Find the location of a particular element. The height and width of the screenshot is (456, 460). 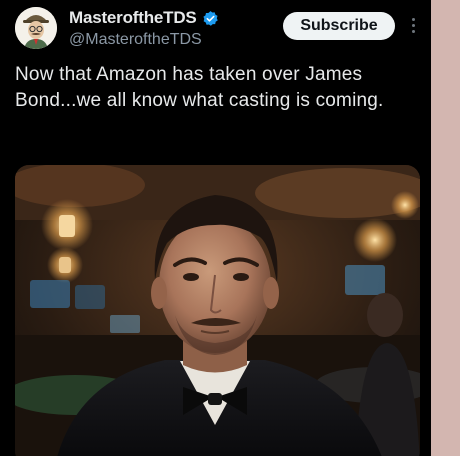

display-name: MasteroftheTDS is located at coordinates (133, 18).